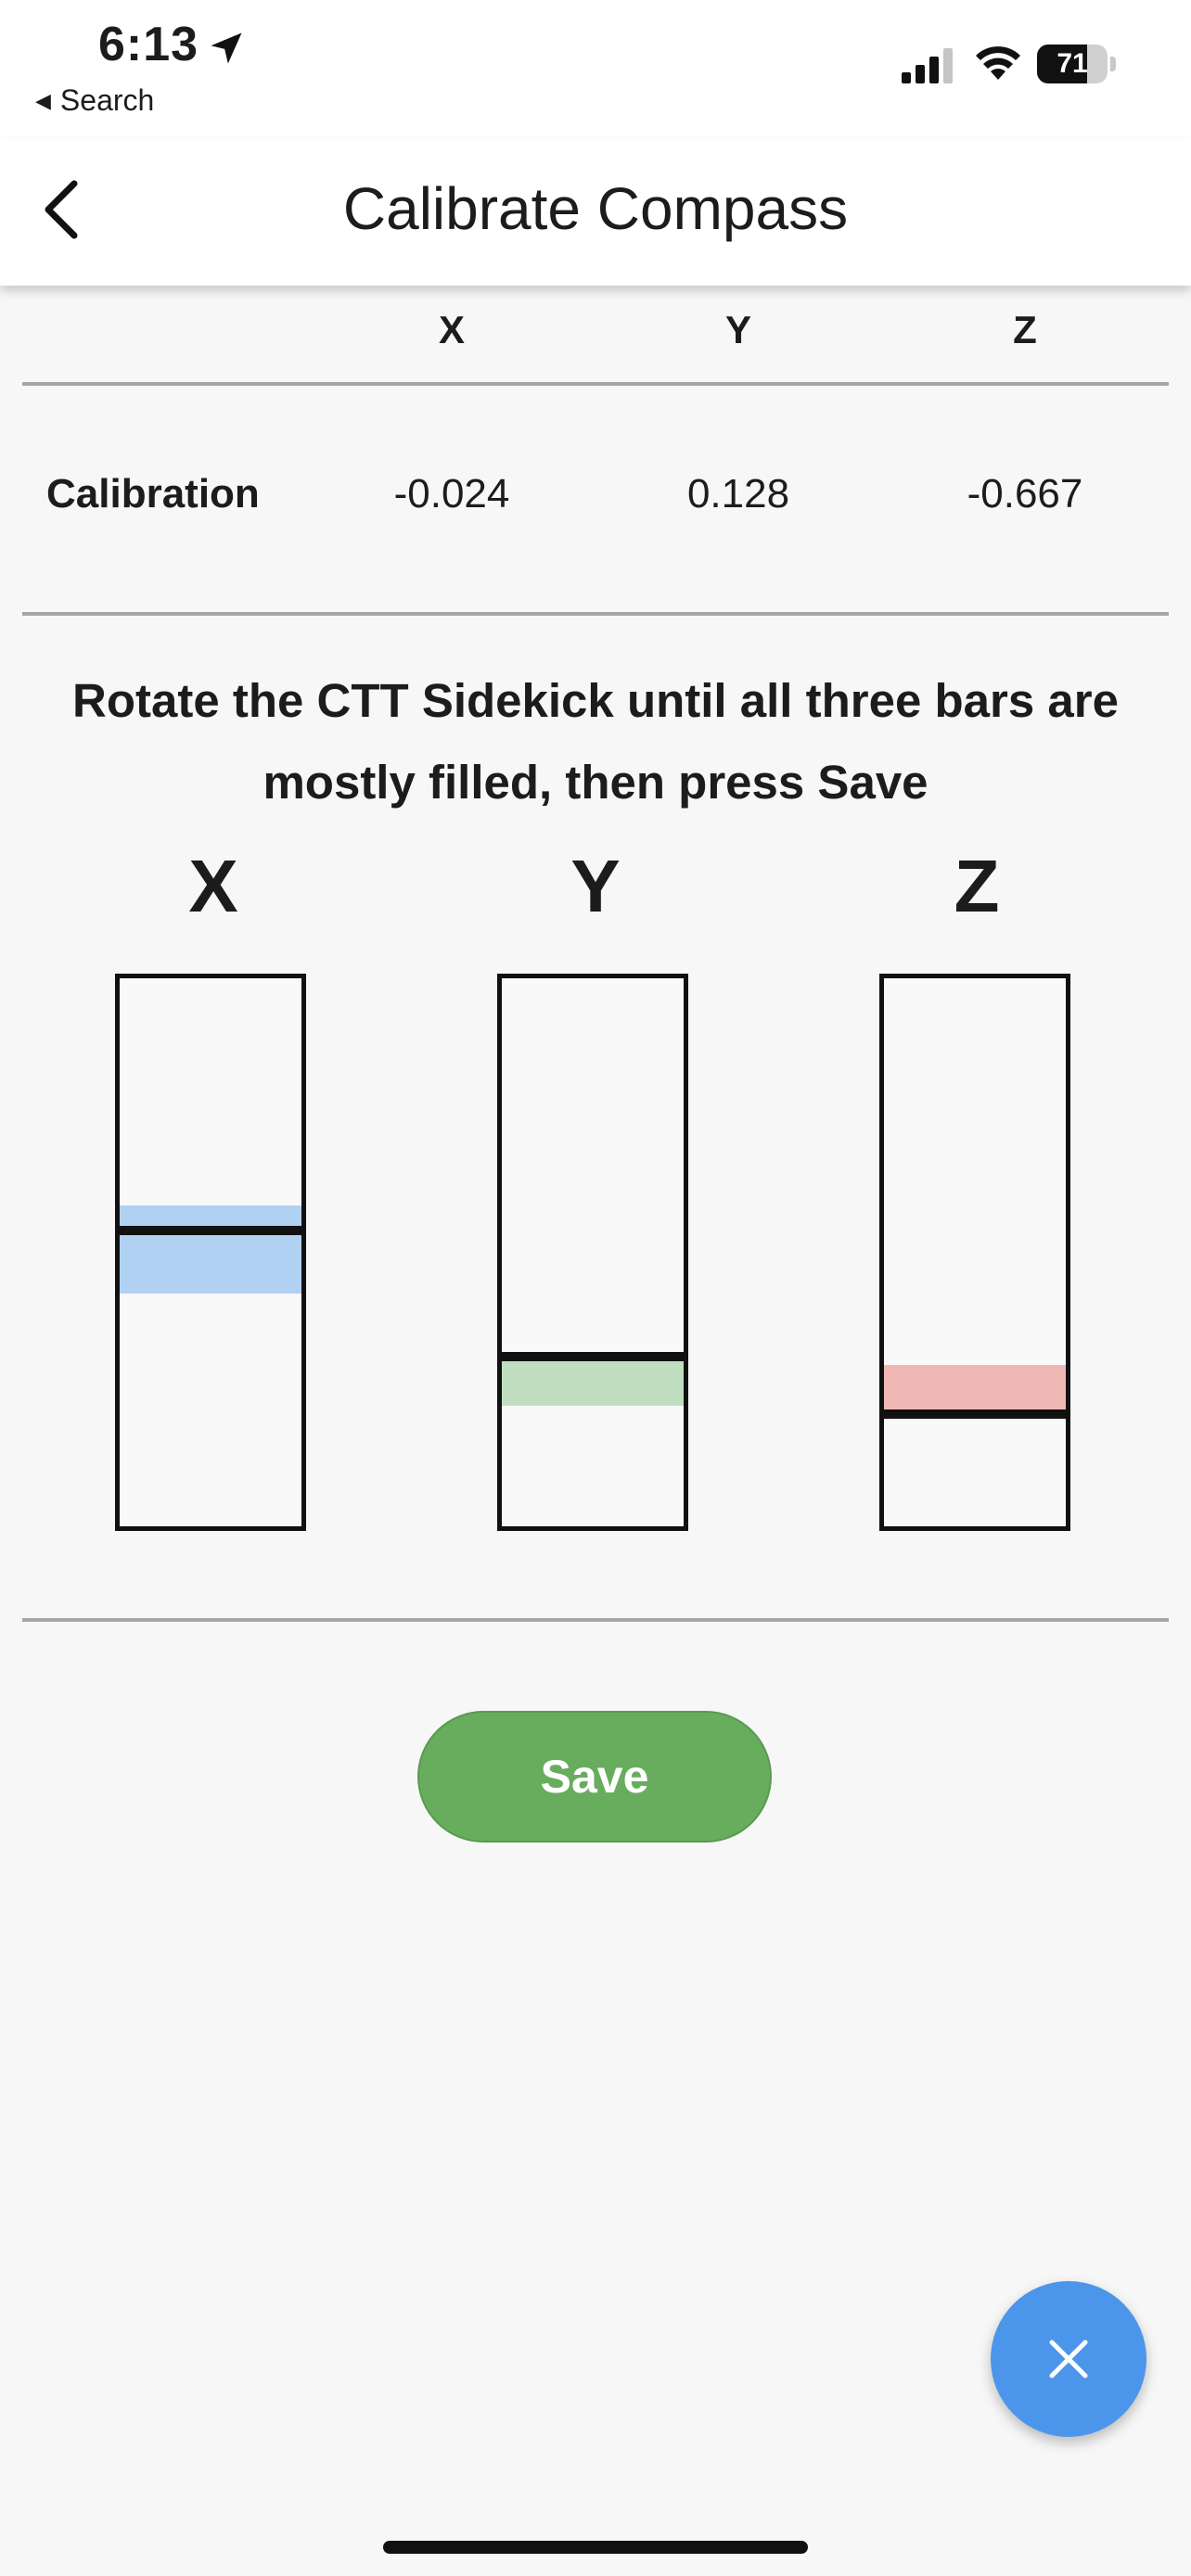  Describe the element at coordinates (43, 100) in the screenshot. I see `back-triangle-icon: ◀` at that location.